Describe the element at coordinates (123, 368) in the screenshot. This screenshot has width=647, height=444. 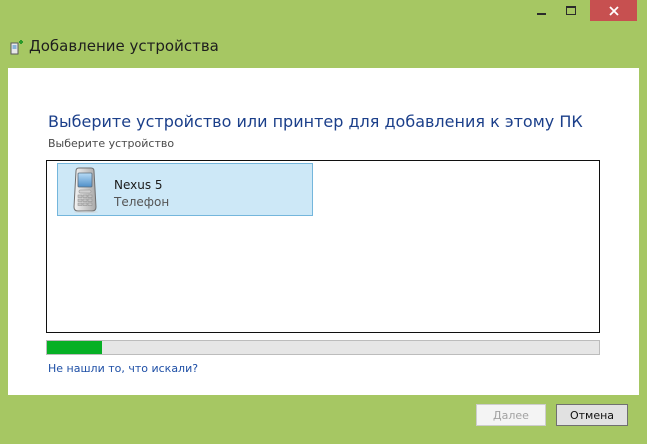
I see `not-found-link: Не нашли то, что искали?` at that location.